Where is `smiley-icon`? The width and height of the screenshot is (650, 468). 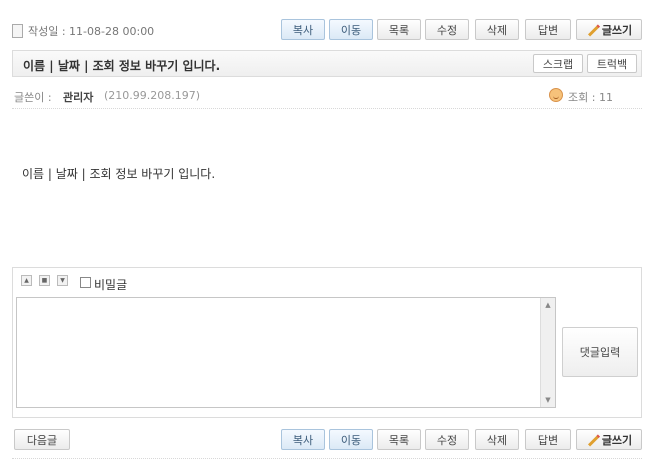 smiley-icon is located at coordinates (556, 95).